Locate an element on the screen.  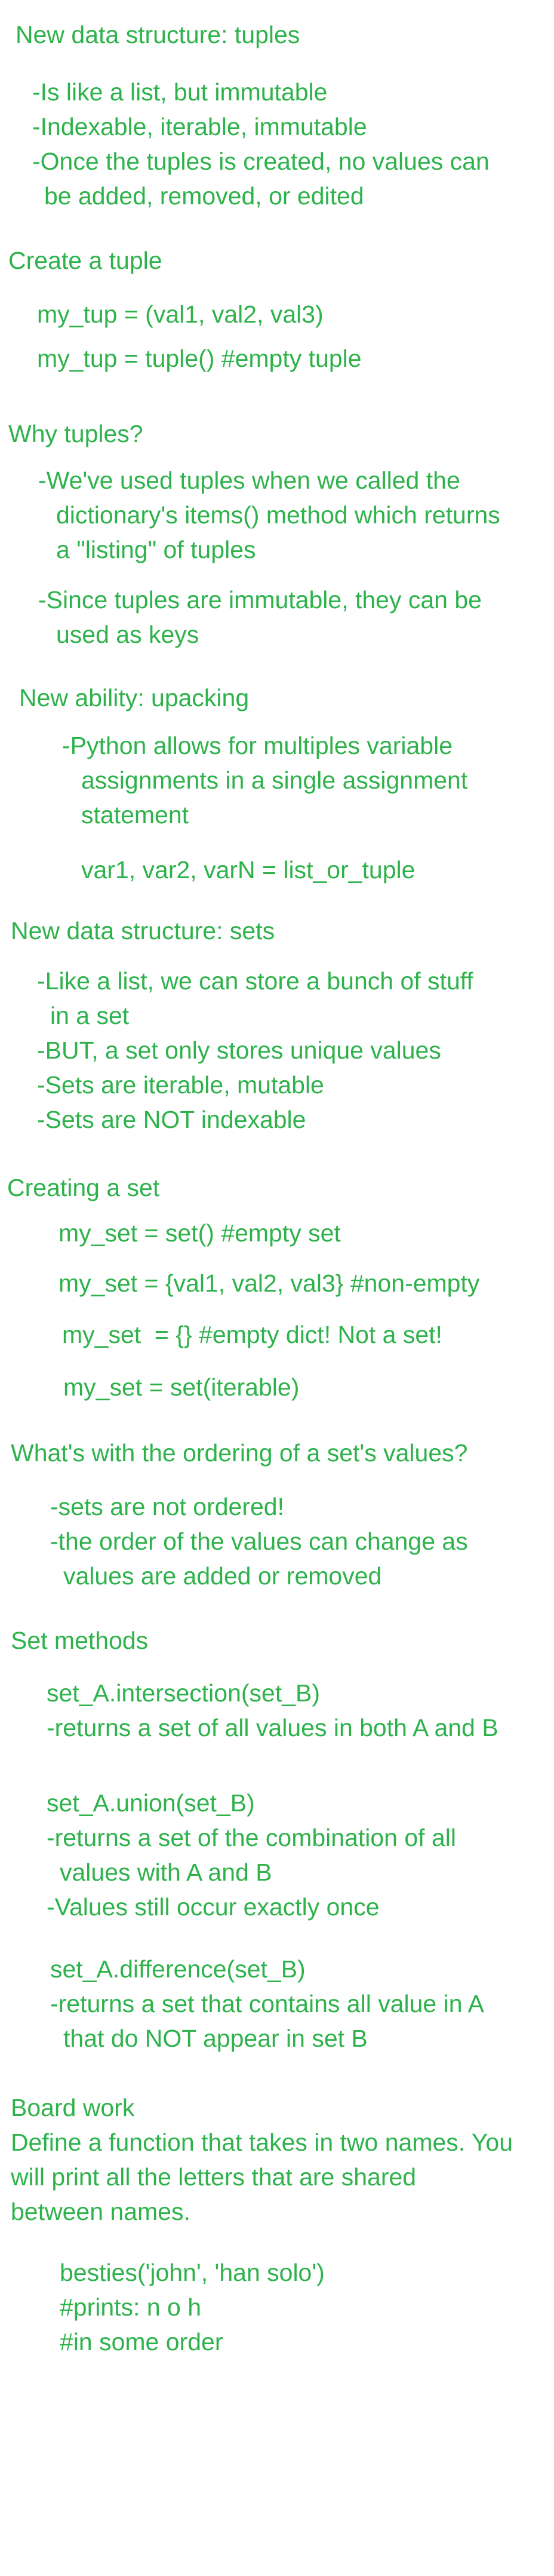
note-line: a "listing" of tuples is located at coordinates (156, 549).